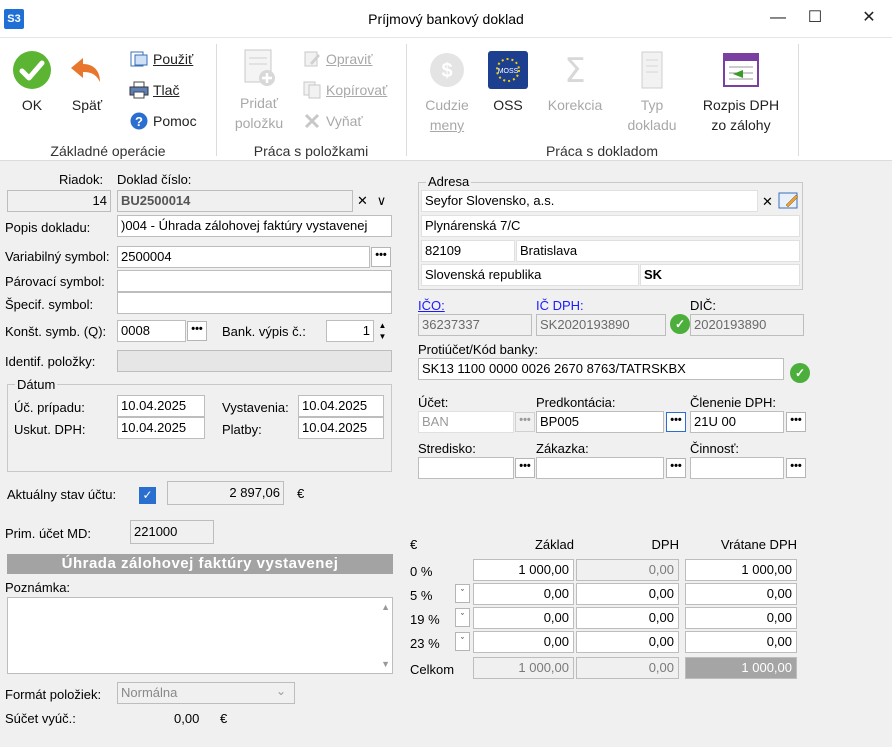 The width and height of the screenshot is (892, 747). I want to click on help-button: ? Pomoc, so click(163, 121).